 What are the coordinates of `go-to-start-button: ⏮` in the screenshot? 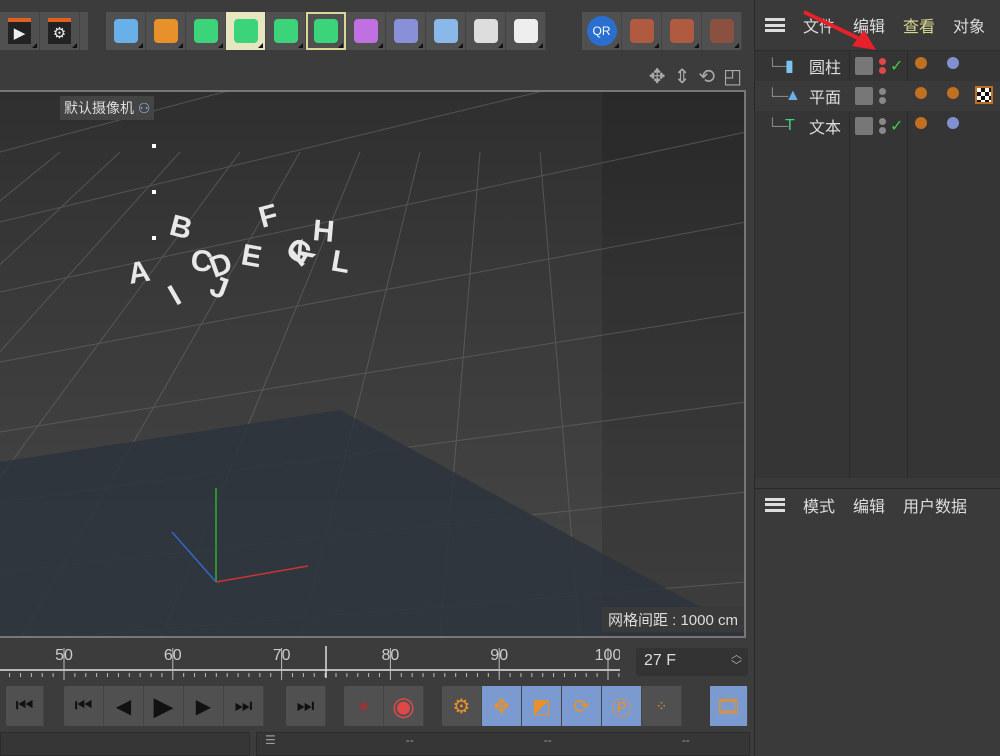 It's located at (25, 706).